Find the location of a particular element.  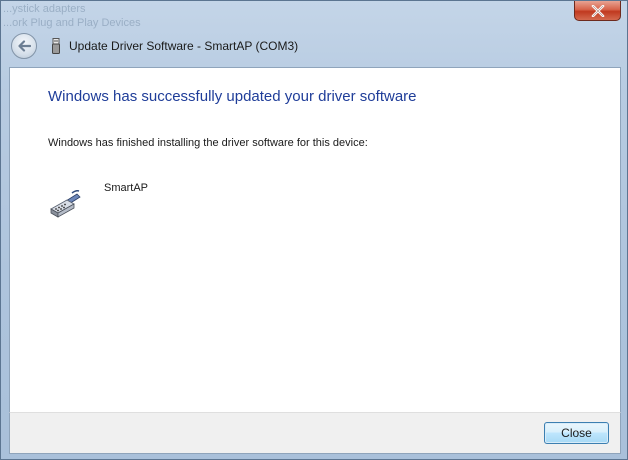

close-button: Close is located at coordinates (576, 433).